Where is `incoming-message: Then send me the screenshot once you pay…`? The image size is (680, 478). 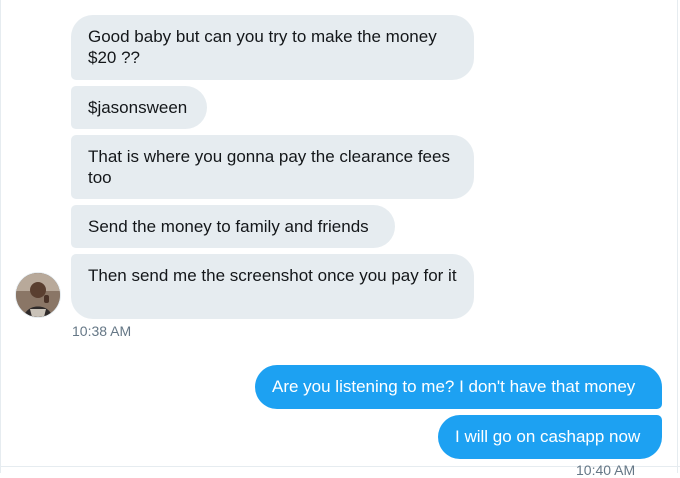 incoming-message: Then send me the screenshot once you pay… is located at coordinates (272, 286).